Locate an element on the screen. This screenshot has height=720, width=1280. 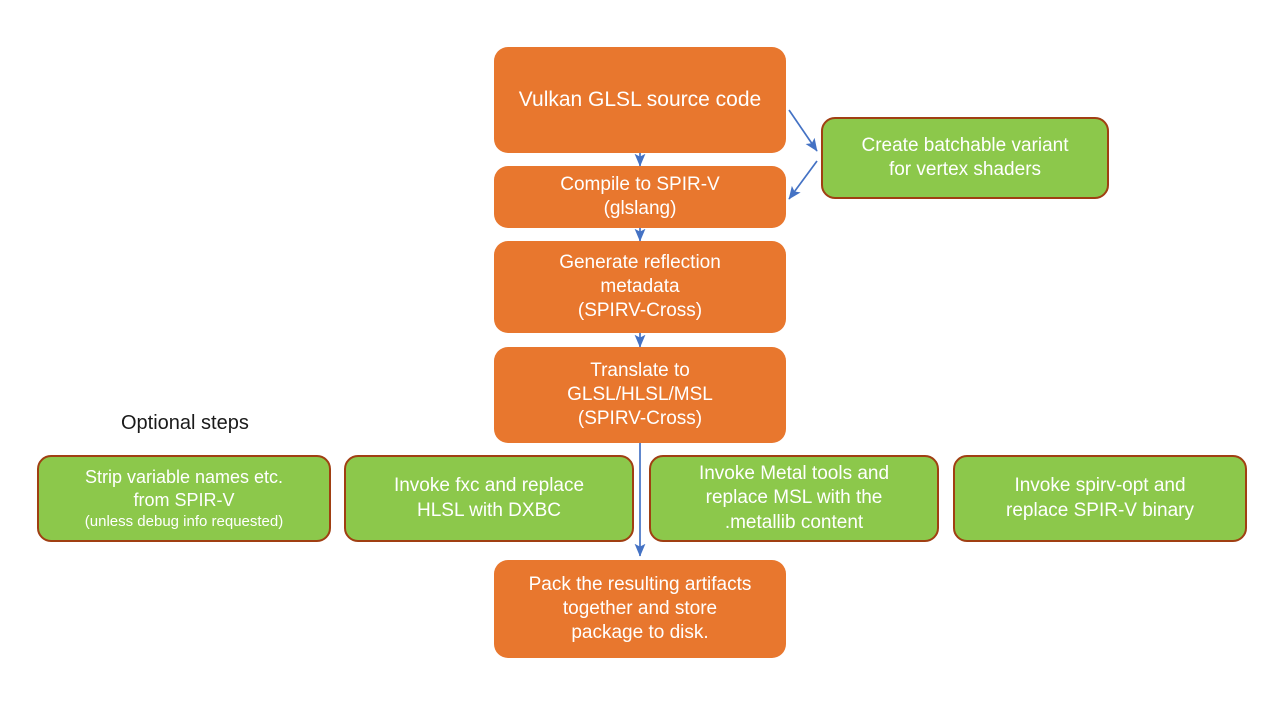
node-line: Invoke Metal tools and is located at coordinates (794, 474).